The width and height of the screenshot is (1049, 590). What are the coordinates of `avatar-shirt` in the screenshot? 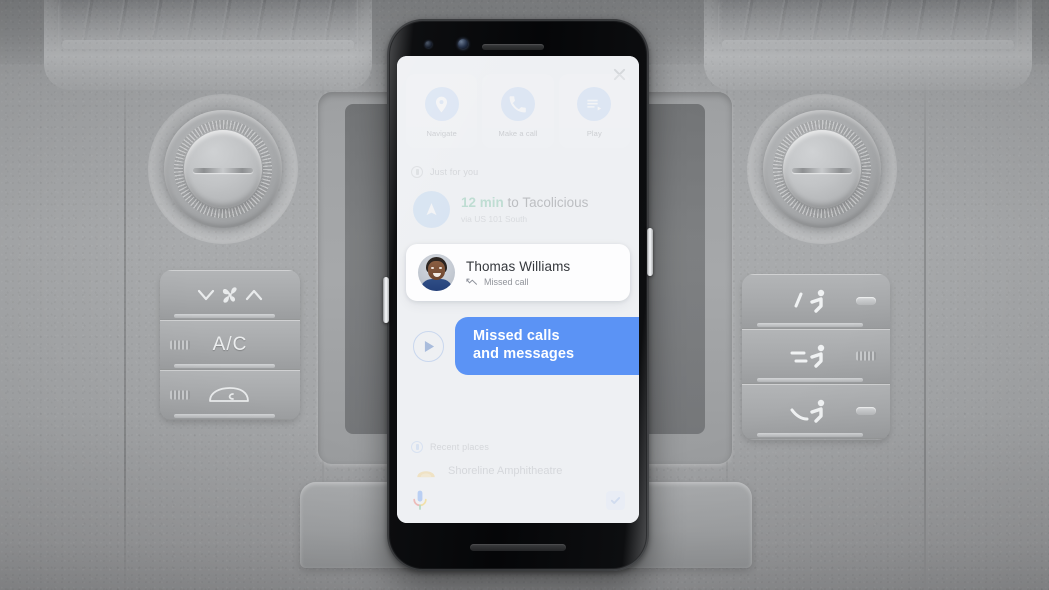 It's located at (436, 285).